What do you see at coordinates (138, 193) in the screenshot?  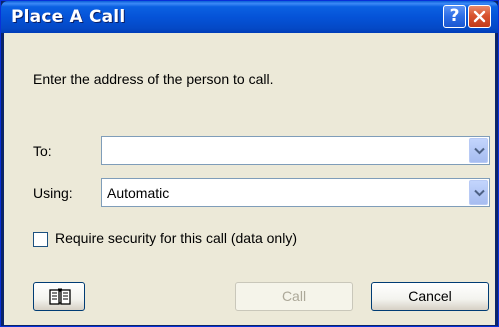 I see `using-value: Automatic` at bounding box center [138, 193].